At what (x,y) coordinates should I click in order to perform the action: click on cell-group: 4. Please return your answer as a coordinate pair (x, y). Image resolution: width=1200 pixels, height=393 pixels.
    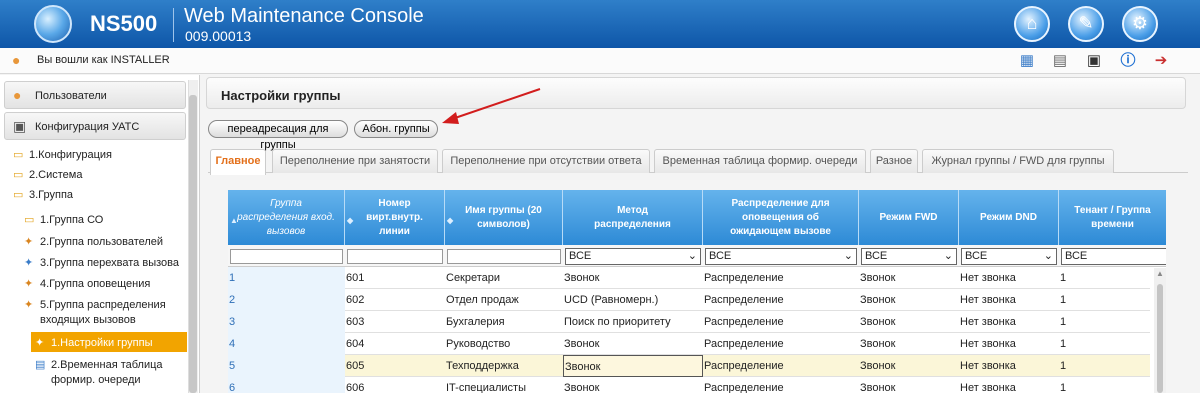
    Looking at the image, I should click on (286, 344).